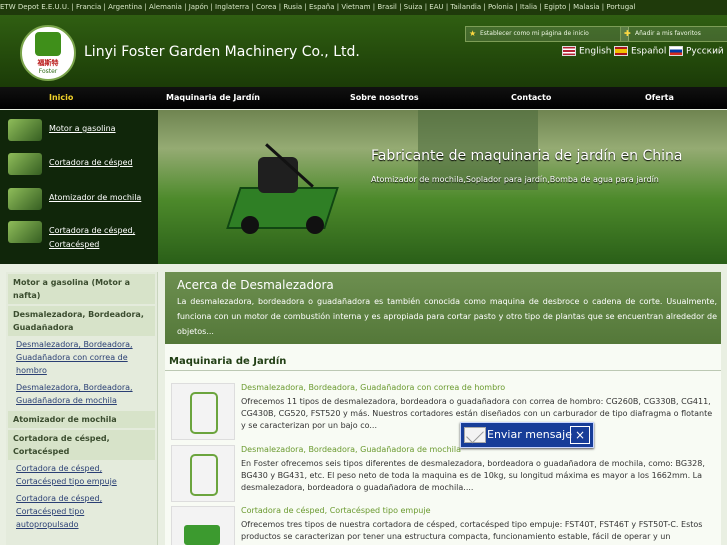 Image resolution: width=727 pixels, height=545 pixels. What do you see at coordinates (255, 285) in the screenshot?
I see `about-title: Acerca de Desmalezadora` at bounding box center [255, 285].